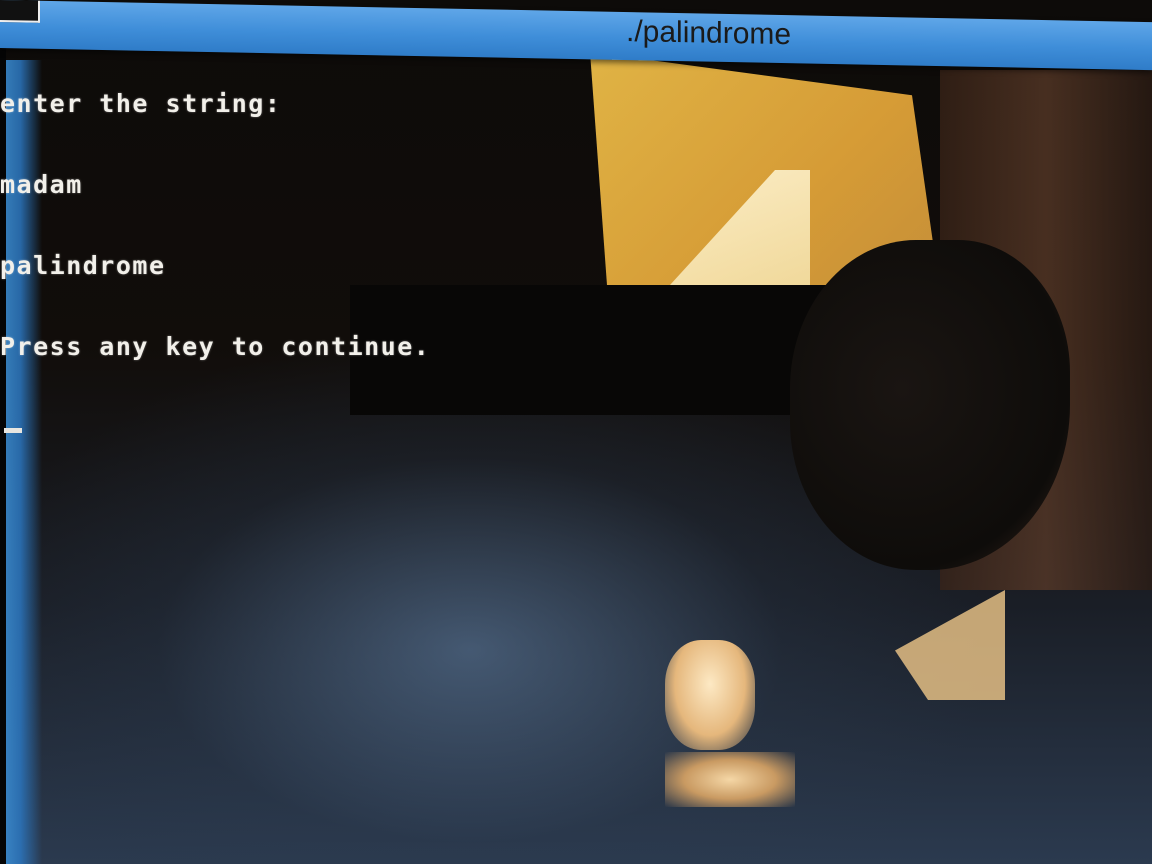  What do you see at coordinates (730, 779) in the screenshot?
I see `screen-reflection-lamp-base` at bounding box center [730, 779].